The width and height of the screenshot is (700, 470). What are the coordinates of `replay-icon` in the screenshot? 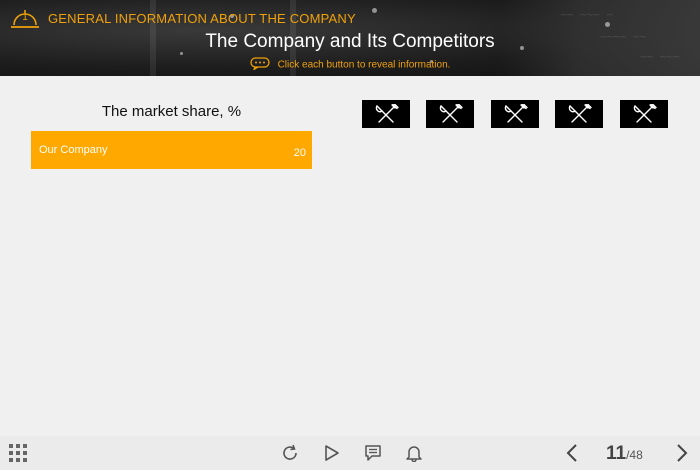 It's located at (290, 455).